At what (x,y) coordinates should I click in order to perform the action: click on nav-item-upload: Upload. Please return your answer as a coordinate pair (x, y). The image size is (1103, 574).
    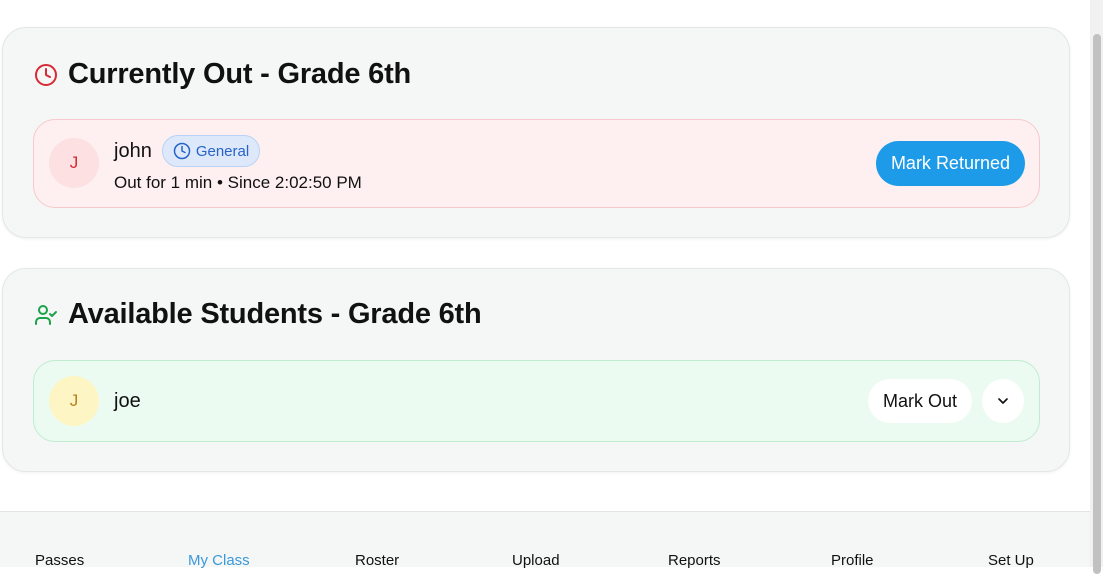
    Looking at the image, I should click on (536, 560).